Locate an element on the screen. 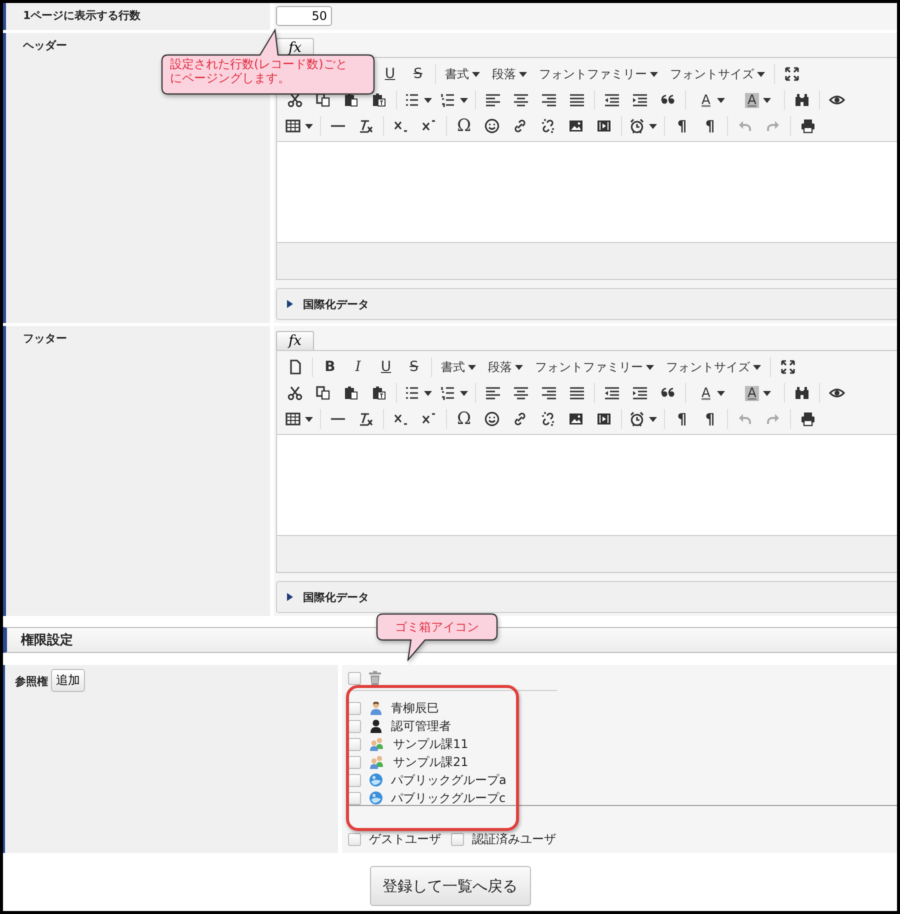 The width and height of the screenshot is (900, 914). rows-per-page-field: 50 is located at coordinates (304, 16).